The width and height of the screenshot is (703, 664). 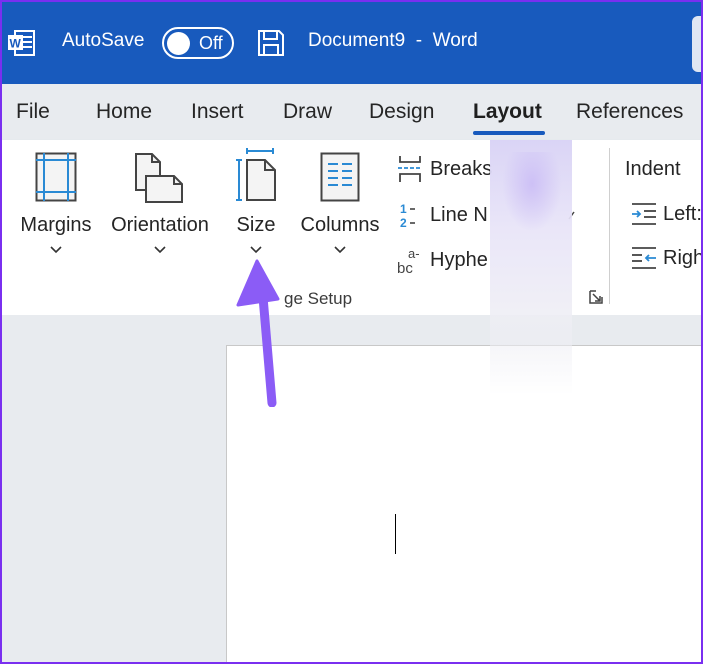 What do you see at coordinates (256, 174) in the screenshot?
I see `size-icon` at bounding box center [256, 174].